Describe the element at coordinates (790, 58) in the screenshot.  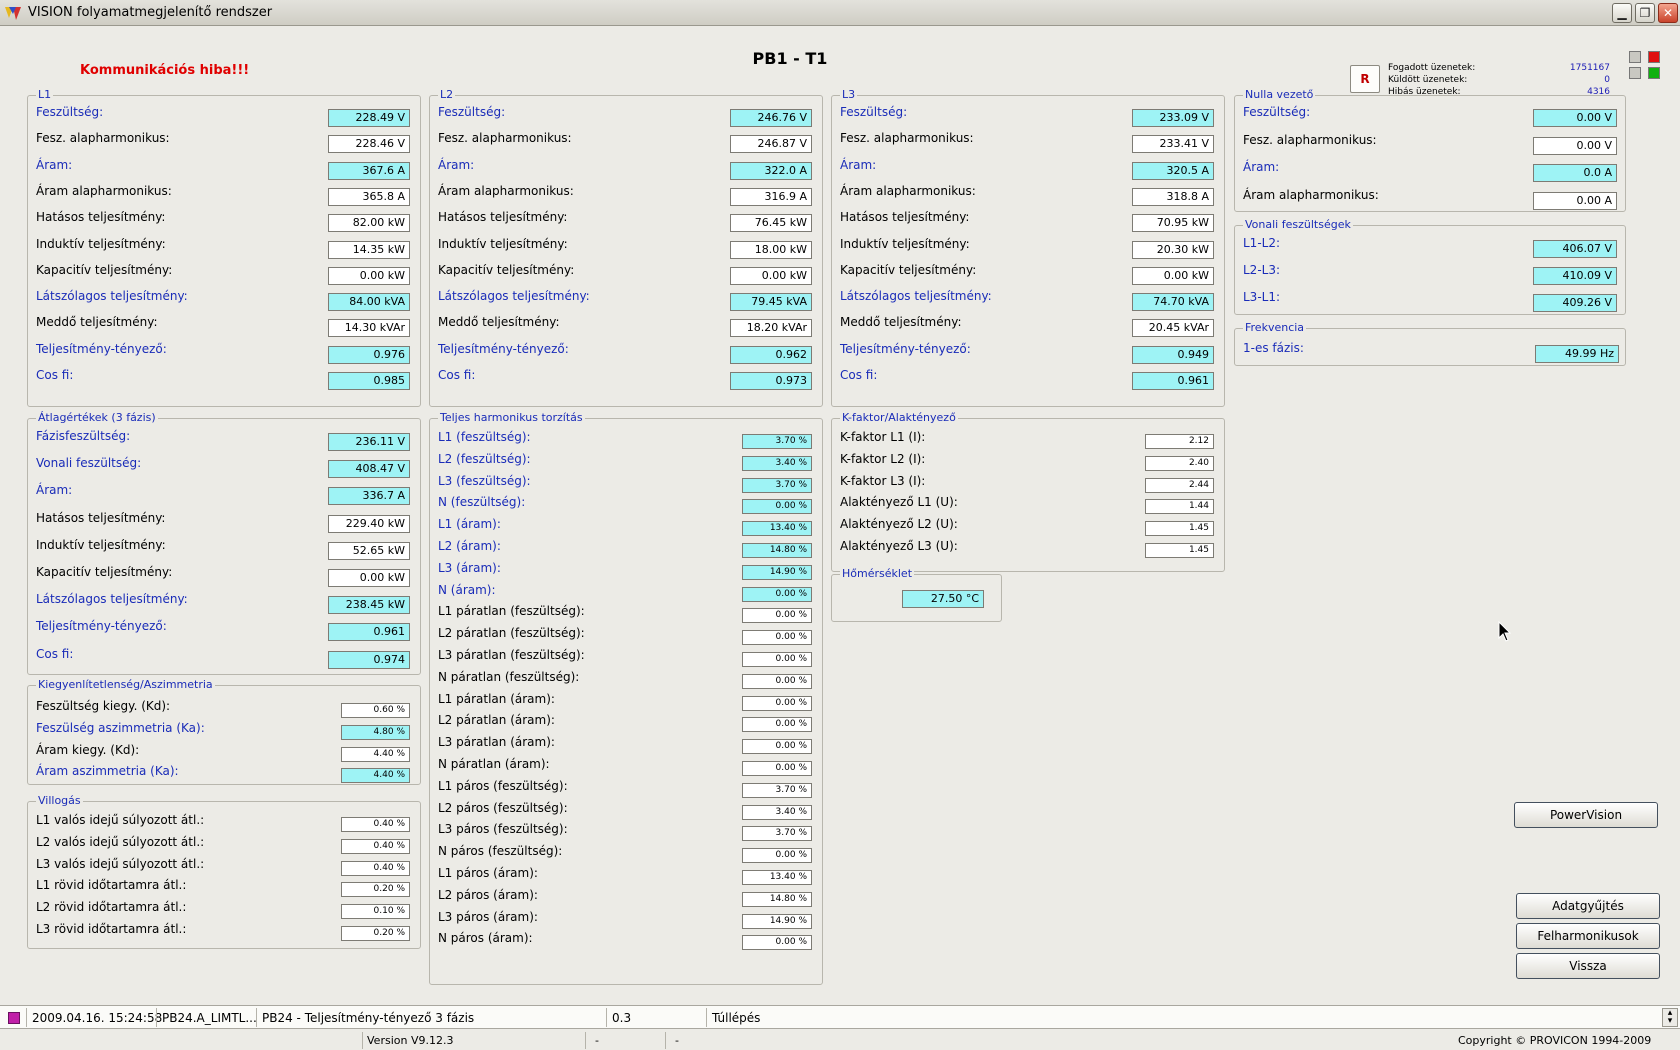
I see `page-title: PB1 - T1` at that location.